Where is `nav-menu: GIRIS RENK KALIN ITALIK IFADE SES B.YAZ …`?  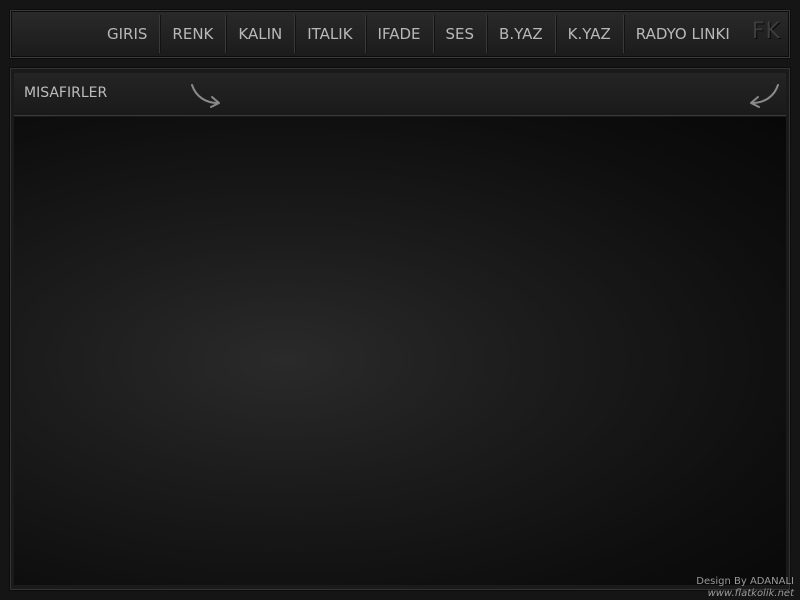
nav-menu: GIRIS RENK KALIN ITALIK IFADE SES B.YAZ … is located at coordinates (418, 34).